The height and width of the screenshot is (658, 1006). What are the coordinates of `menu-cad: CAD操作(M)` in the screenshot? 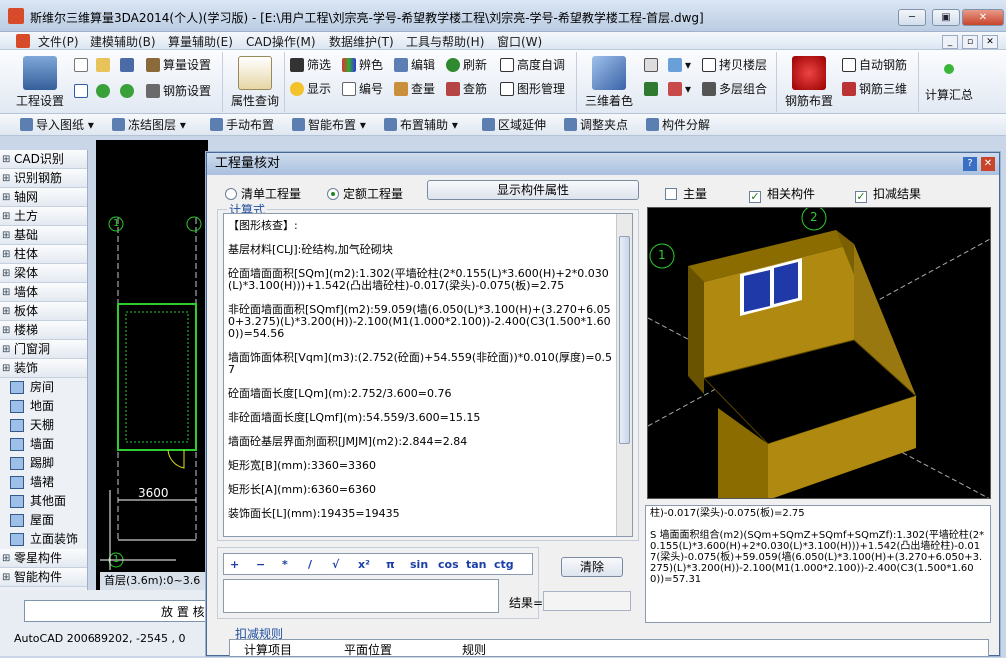 It's located at (281, 41).